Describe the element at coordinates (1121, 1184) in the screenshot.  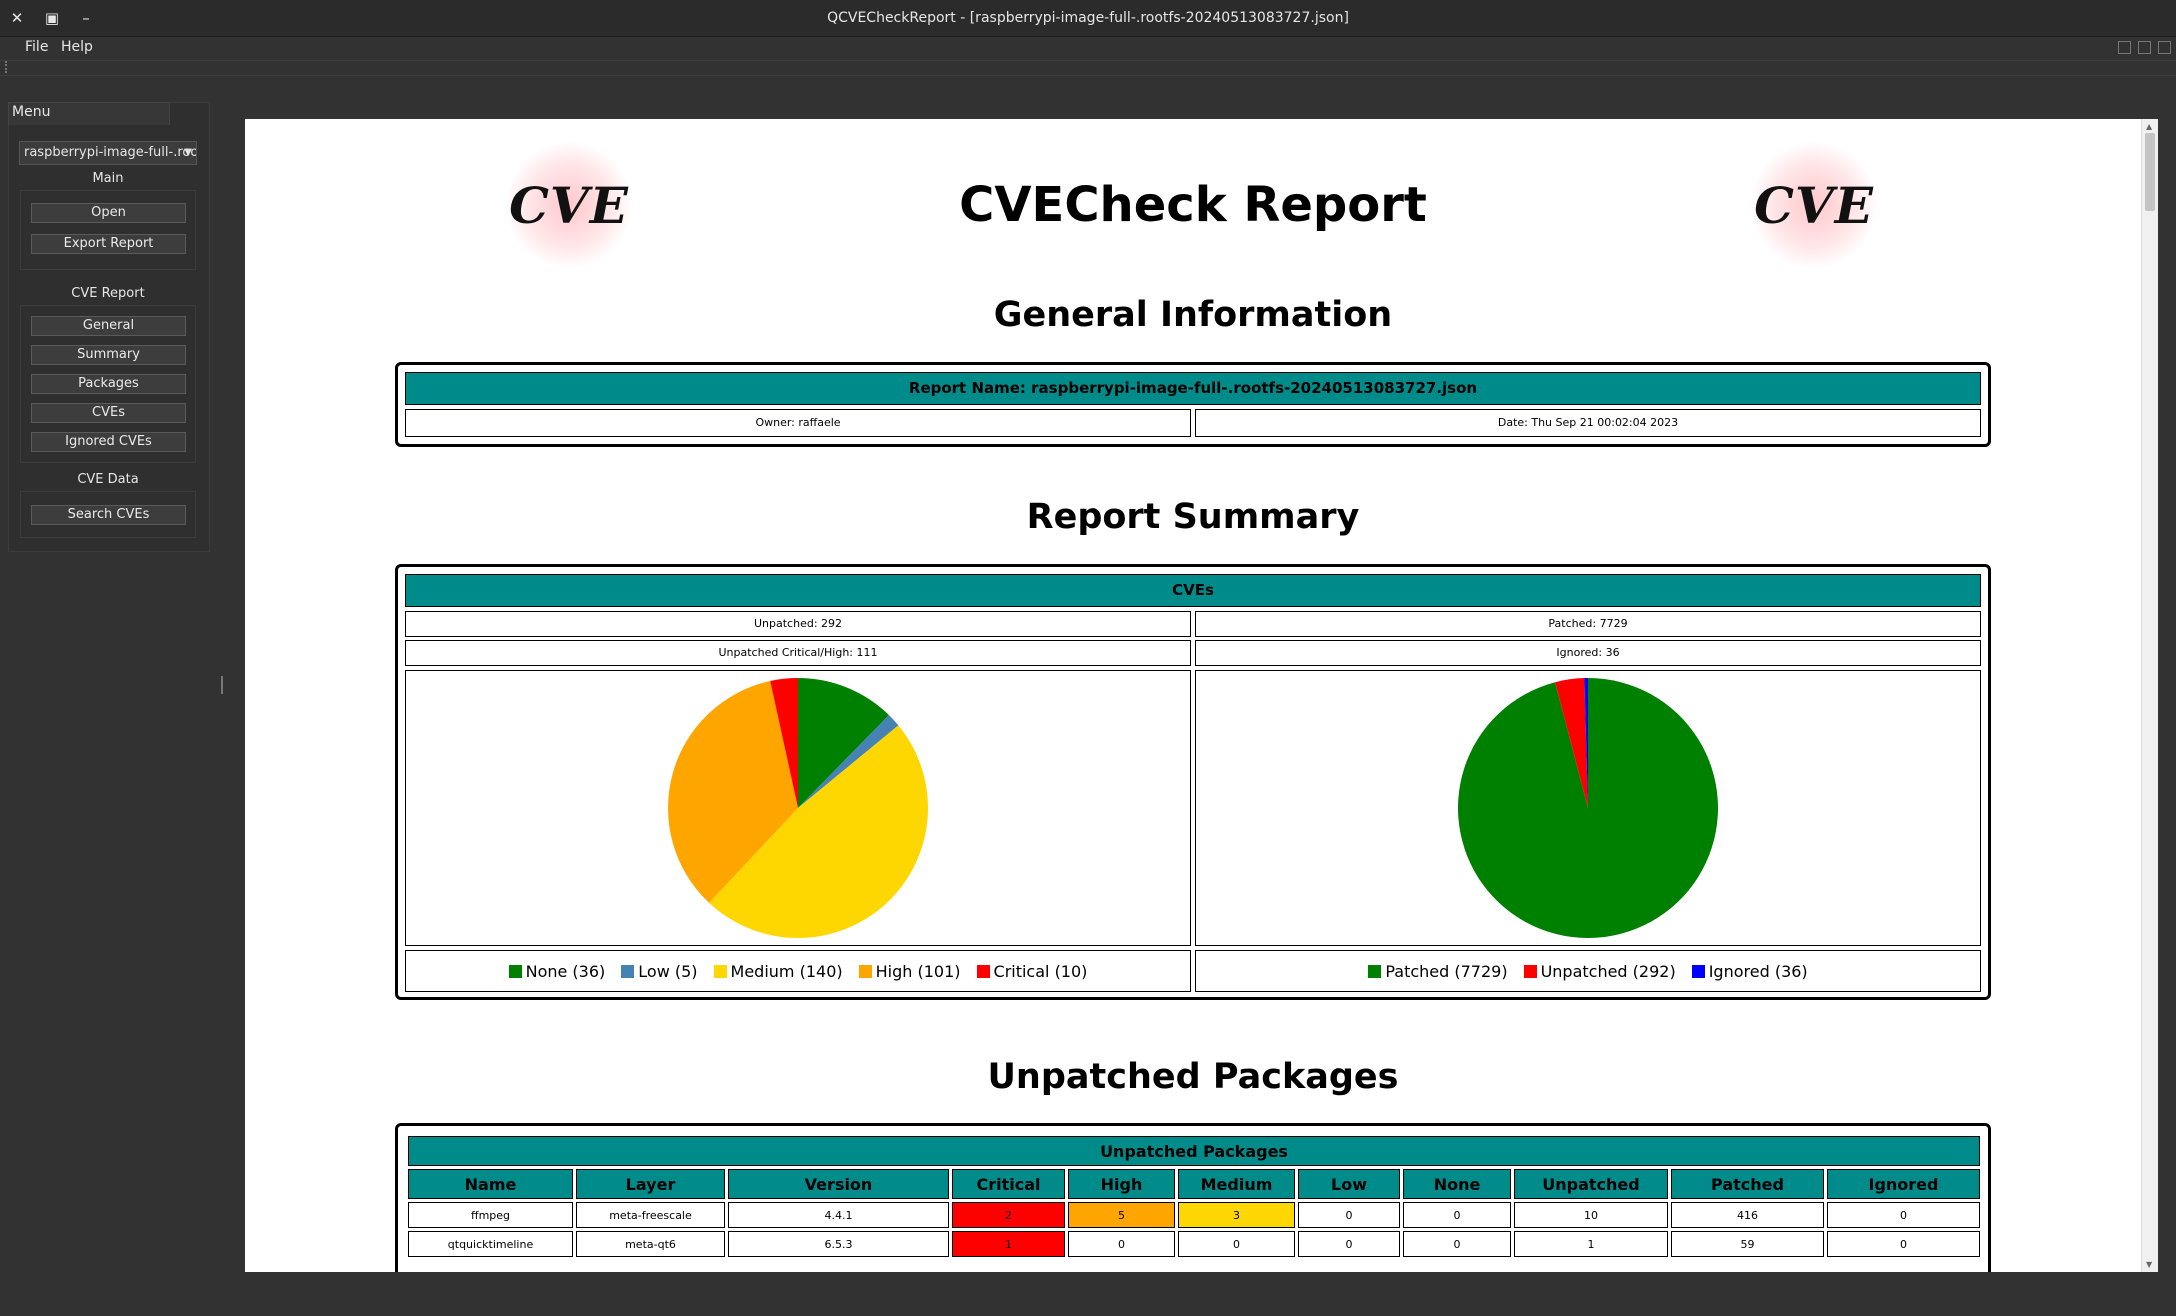
I see `column-header: High` at that location.